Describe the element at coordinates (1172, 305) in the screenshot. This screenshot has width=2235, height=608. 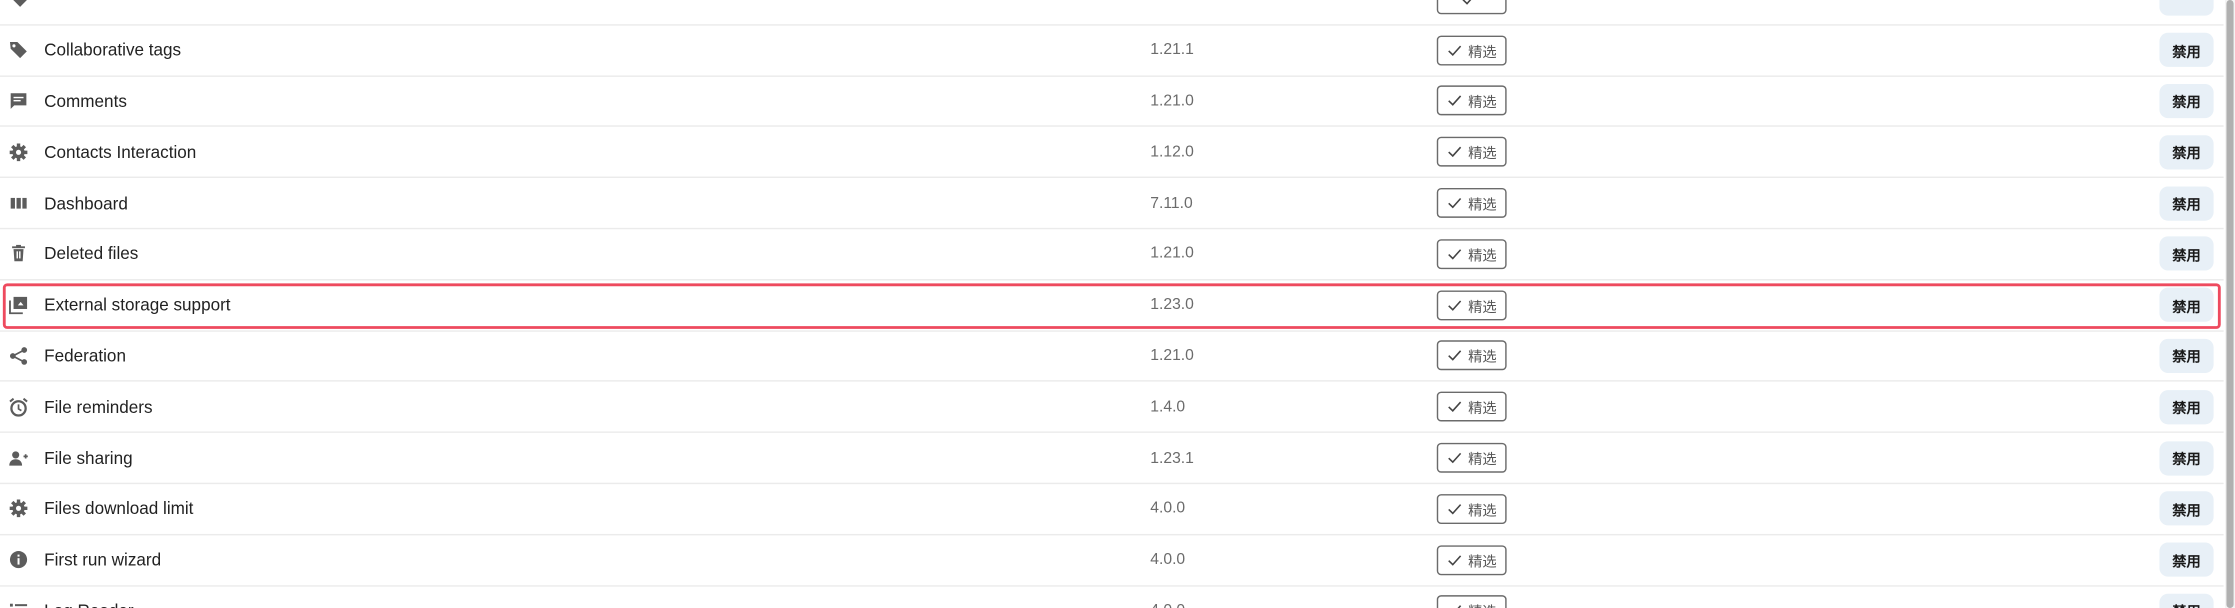
I see `app-version: 1.23.0` at that location.